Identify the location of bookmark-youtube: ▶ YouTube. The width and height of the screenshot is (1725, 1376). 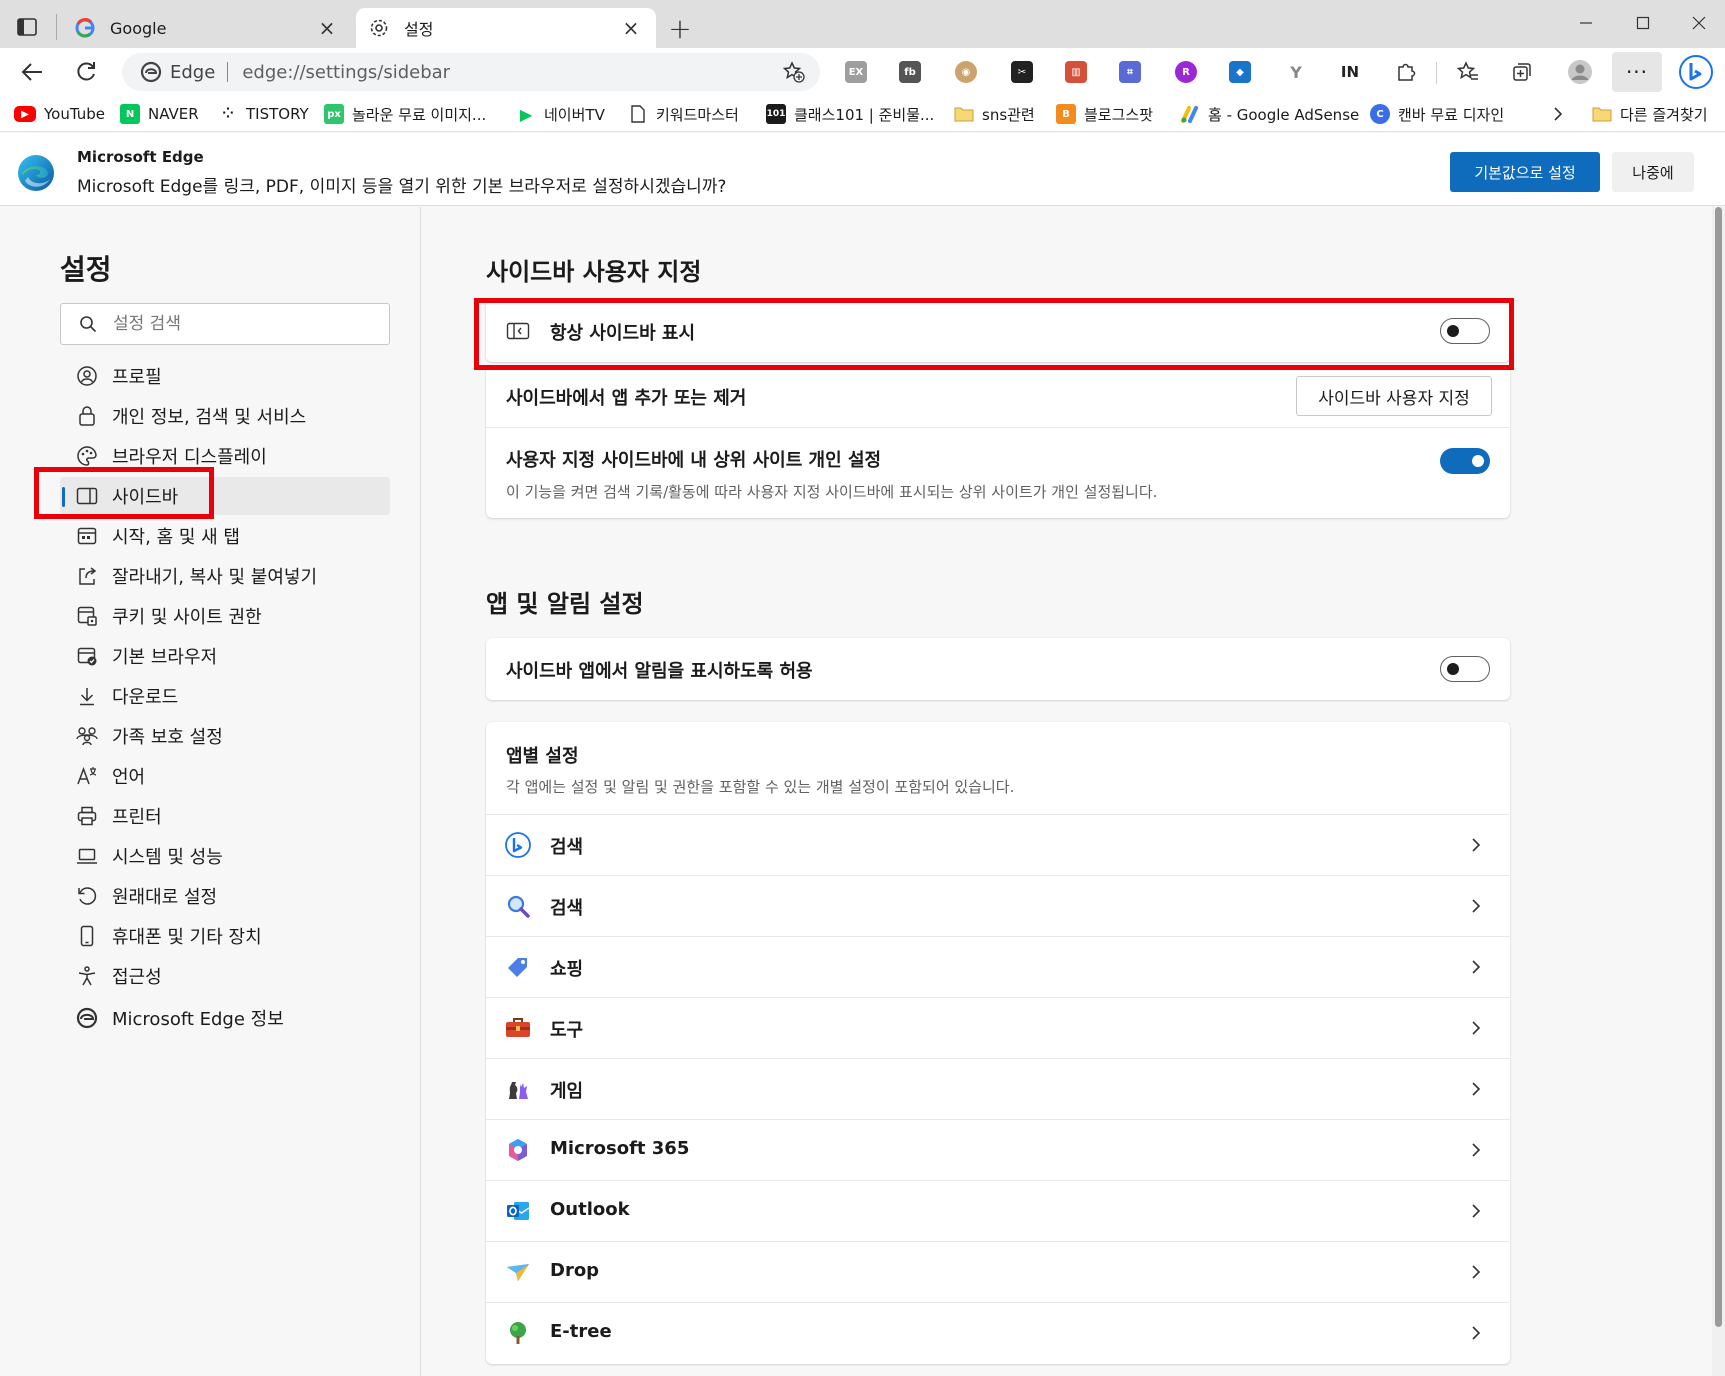
(59, 114).